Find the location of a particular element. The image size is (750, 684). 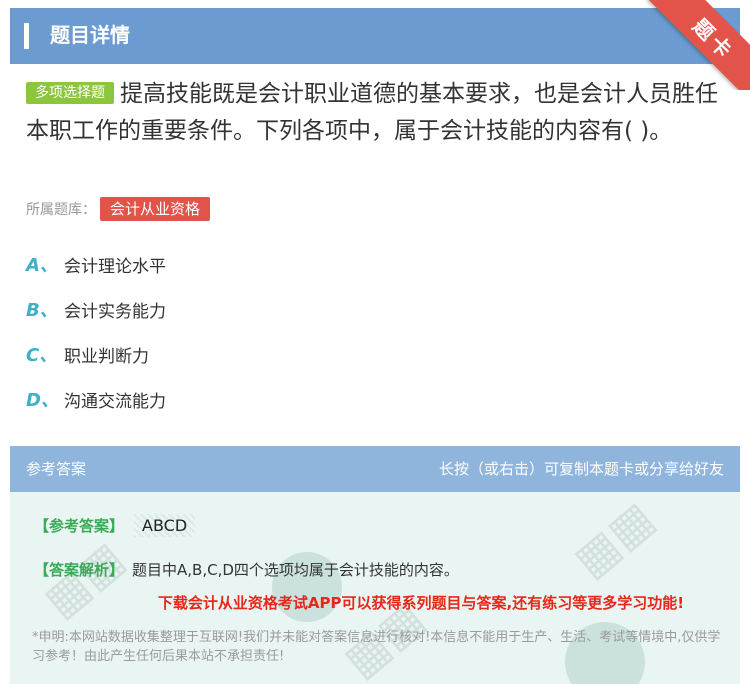

question-type-badge: 多项选择题 is located at coordinates (70, 93).